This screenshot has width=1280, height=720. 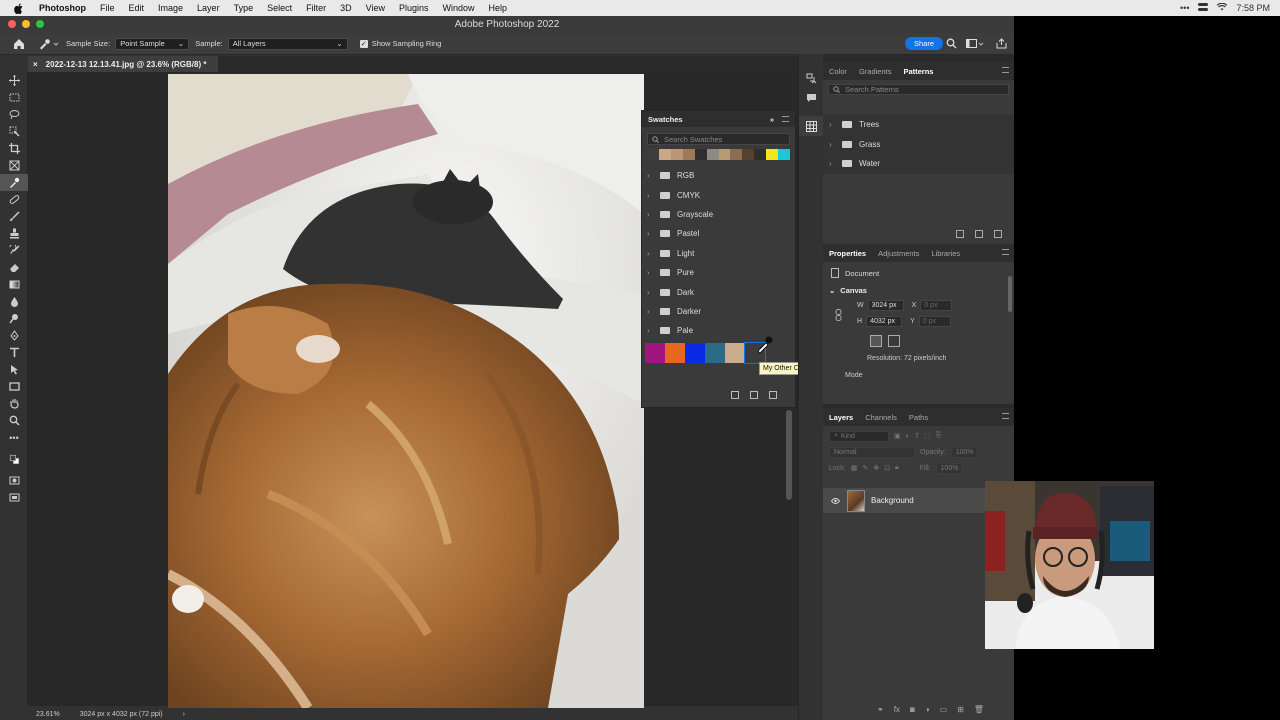 I want to click on portrait-orientation-icon, so click(x=876, y=341).